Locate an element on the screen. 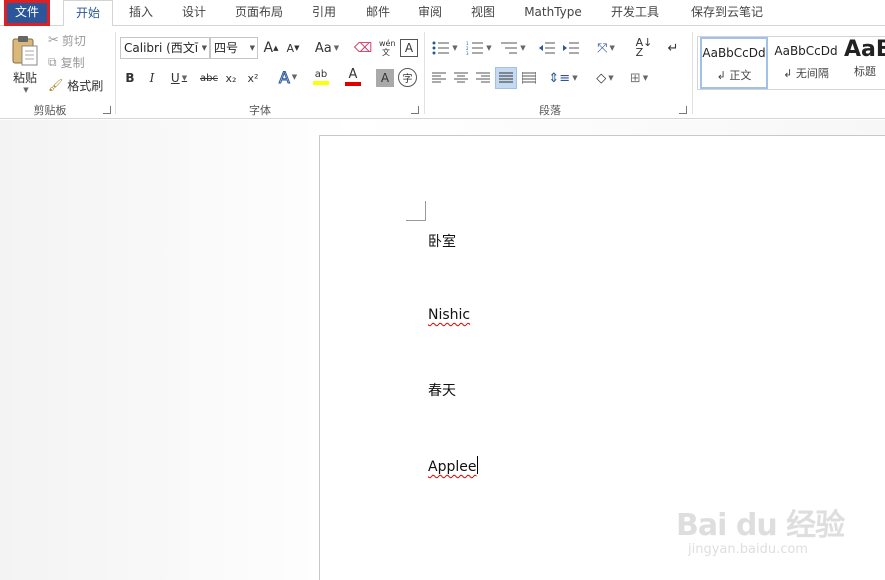 This screenshot has width=885, height=580. copy-button: ⧉ 复制 is located at coordinates (66, 62).